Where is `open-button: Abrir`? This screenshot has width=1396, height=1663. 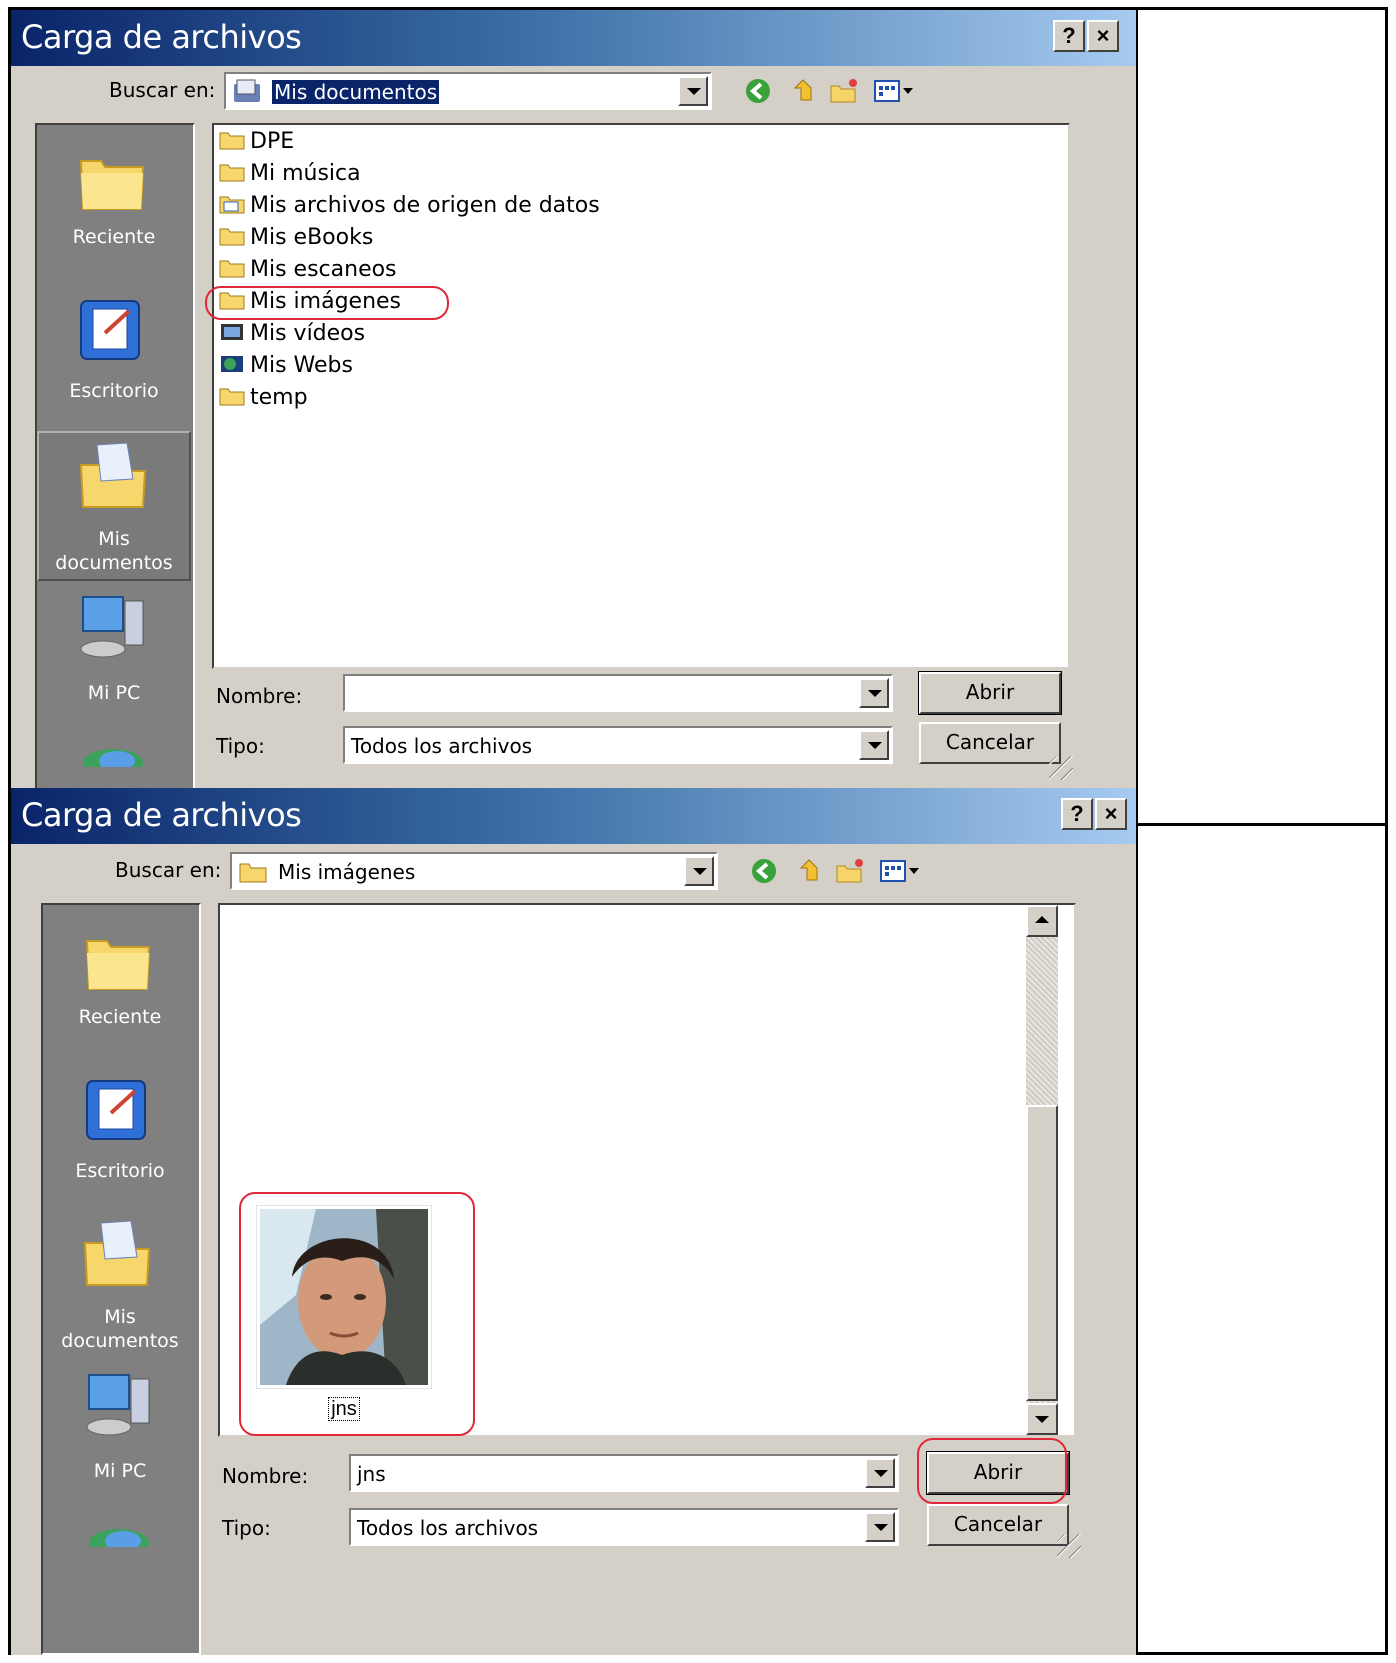 open-button: Abrir is located at coordinates (990, 693).